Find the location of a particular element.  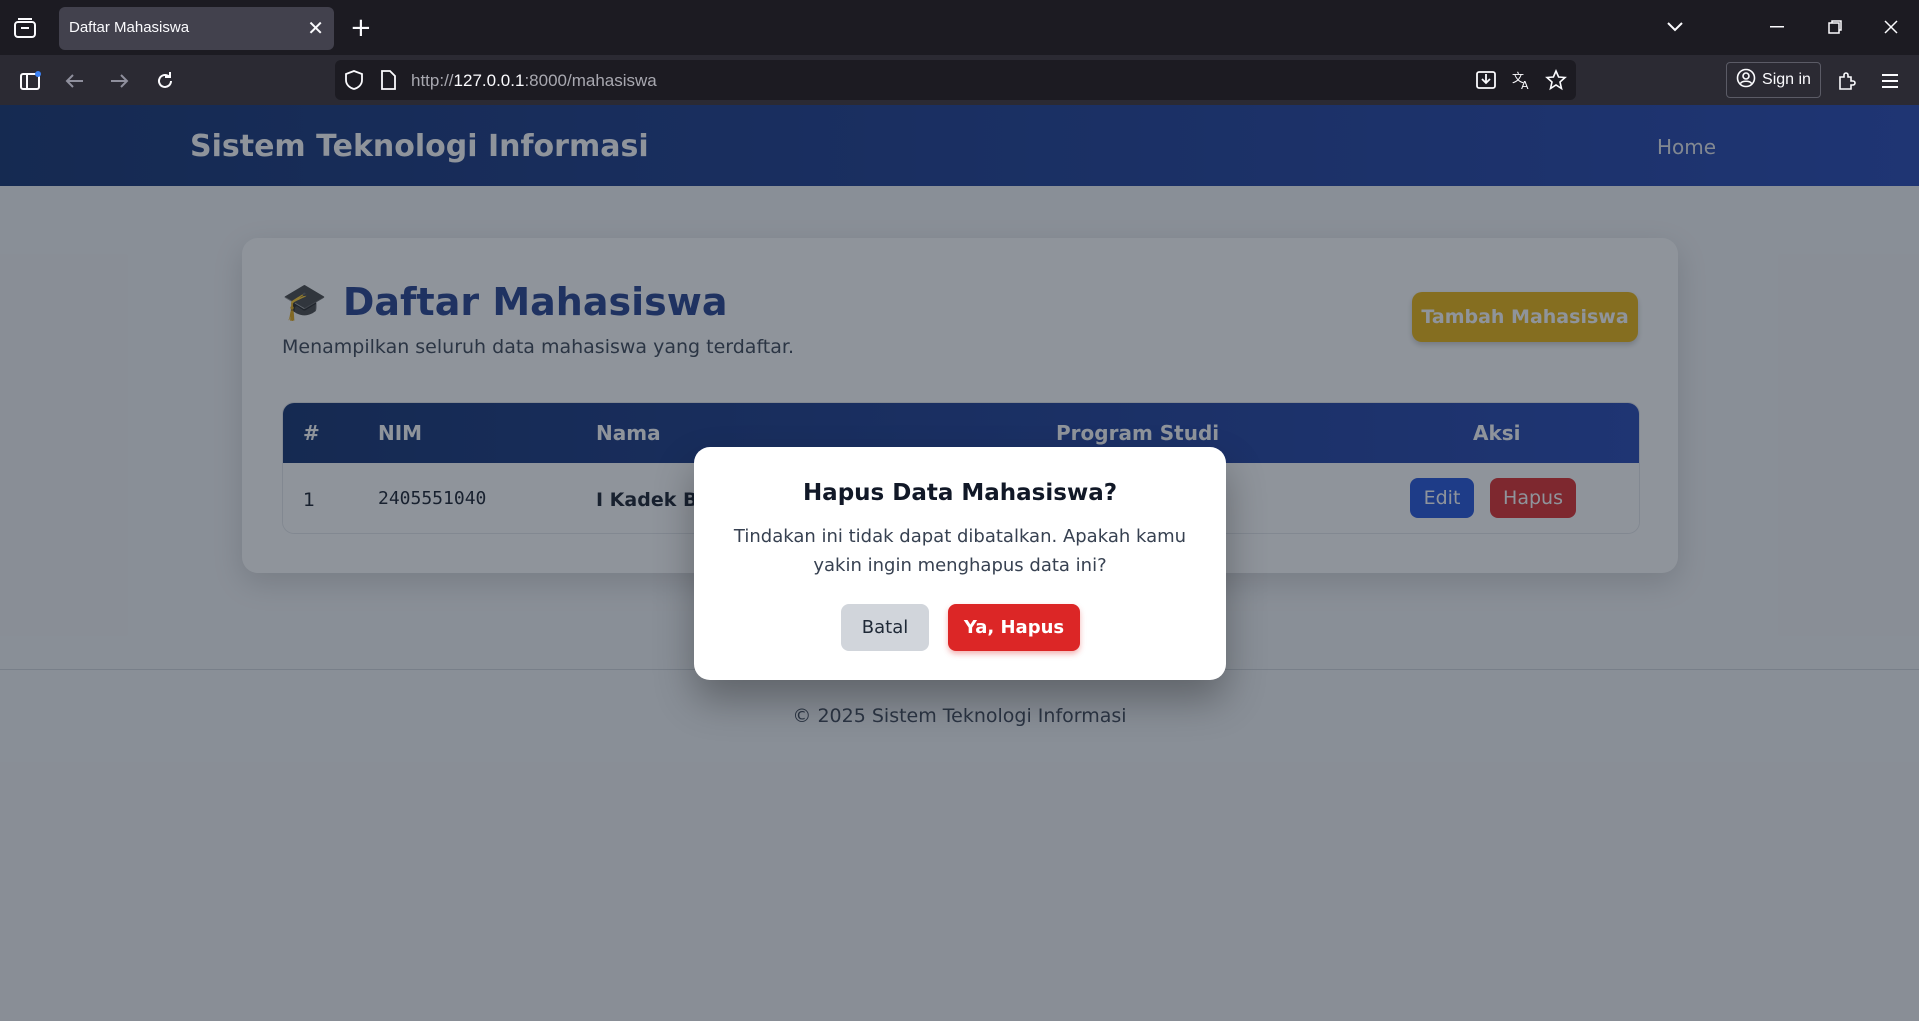

tab-title: Daftar Mahasiswa is located at coordinates (129, 27).